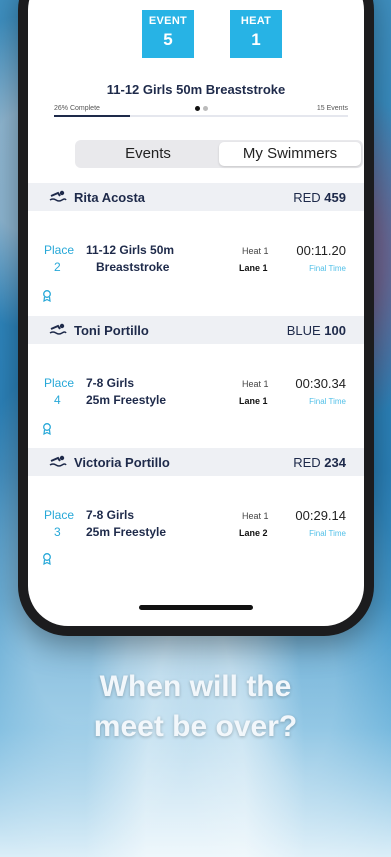 This screenshot has height=857, width=391. What do you see at coordinates (196, 462) in the screenshot?
I see `swimmer-header: Victoria Portillo RED 234` at bounding box center [196, 462].